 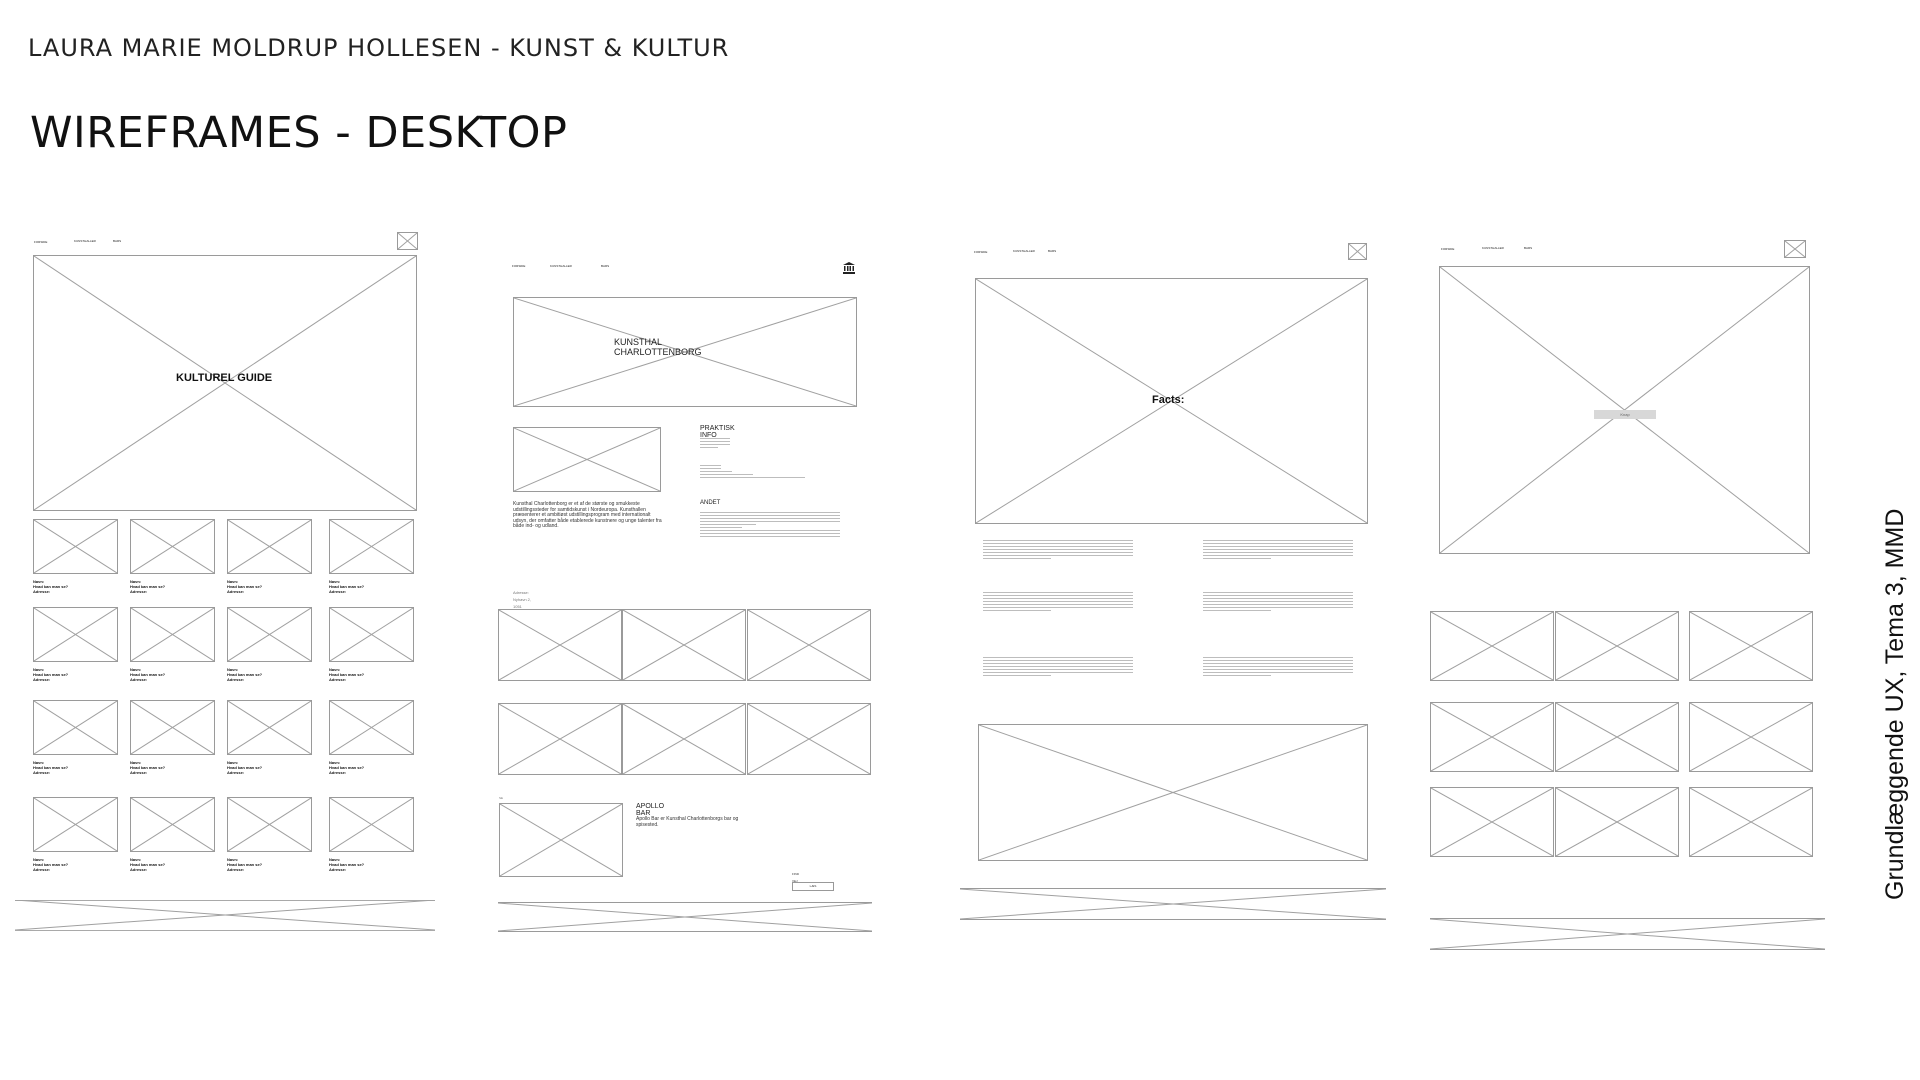 I want to click on footer-line, so click(x=225, y=930).